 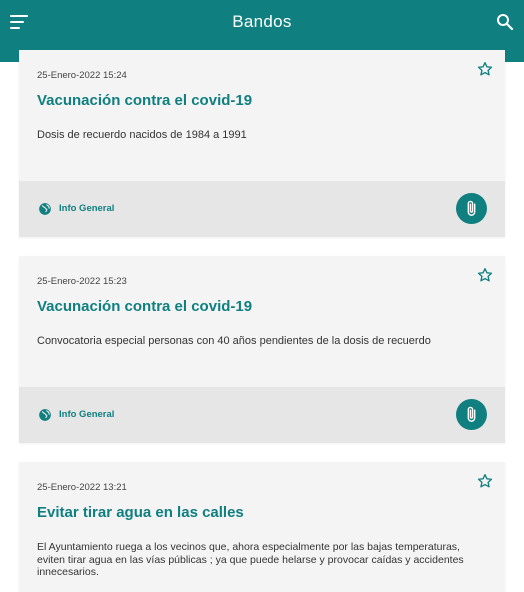 I want to click on search-icon, so click(x=505, y=22).